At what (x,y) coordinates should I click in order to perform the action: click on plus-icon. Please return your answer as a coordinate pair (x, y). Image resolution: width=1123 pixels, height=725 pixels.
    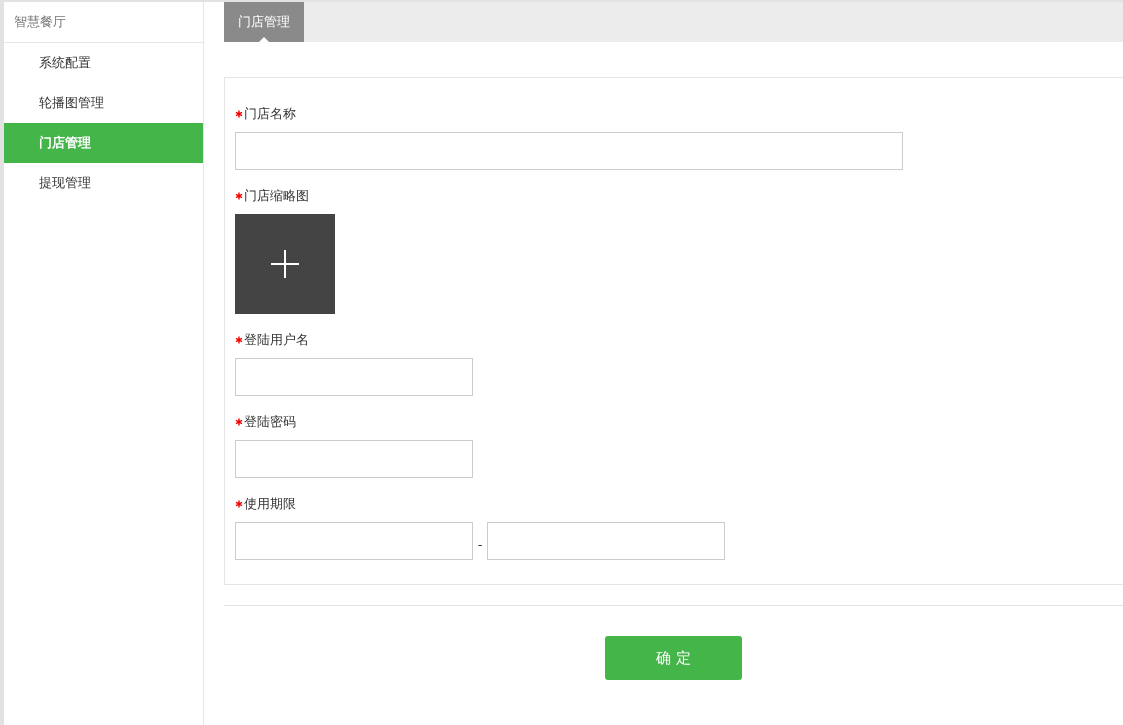
    Looking at the image, I should click on (285, 264).